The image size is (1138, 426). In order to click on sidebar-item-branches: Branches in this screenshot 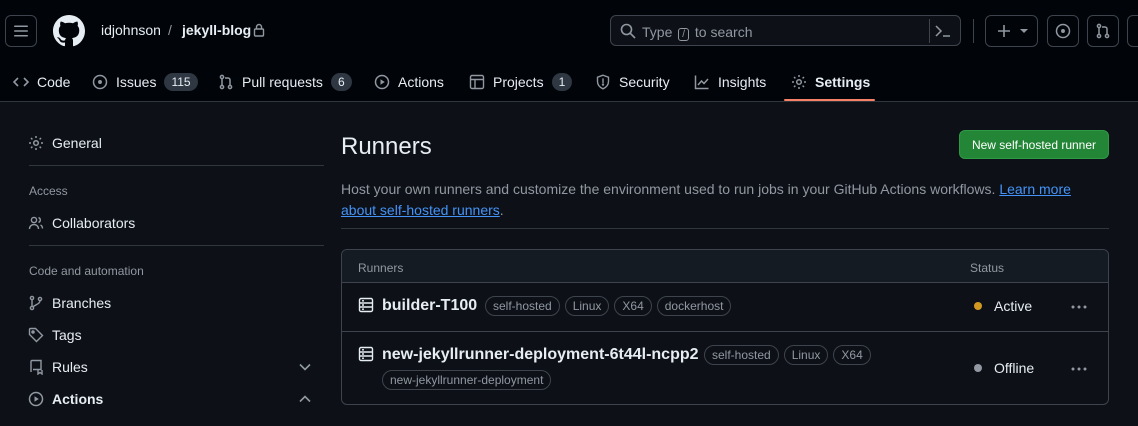, I will do `click(170, 303)`.